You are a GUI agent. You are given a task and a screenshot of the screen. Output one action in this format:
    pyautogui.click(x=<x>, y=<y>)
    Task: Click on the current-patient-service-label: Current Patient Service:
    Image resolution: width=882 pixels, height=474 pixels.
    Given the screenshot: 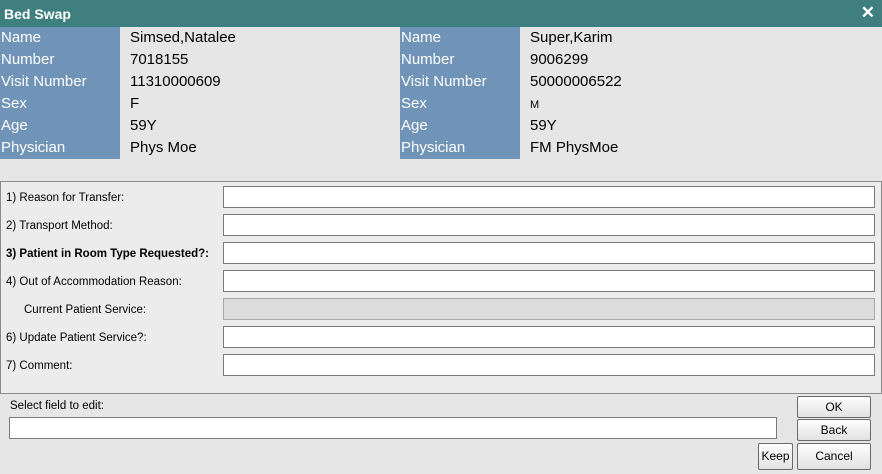 What is the action you would take?
    pyautogui.click(x=85, y=310)
    